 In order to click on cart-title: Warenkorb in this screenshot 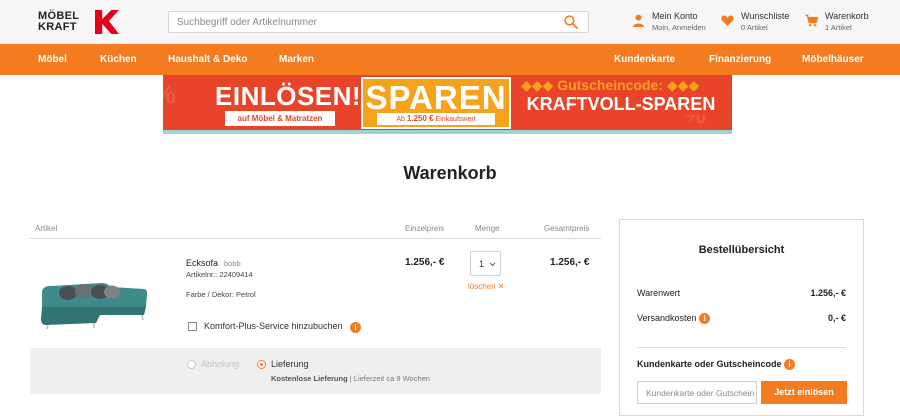, I will do `click(847, 16)`.